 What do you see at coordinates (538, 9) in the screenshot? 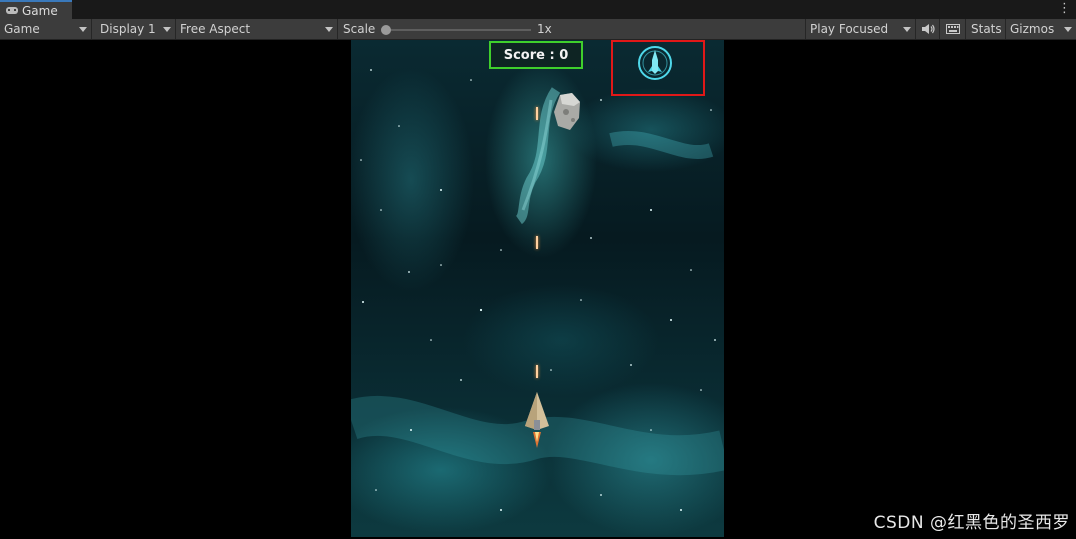
I see `tab-bar: Game ⋮` at bounding box center [538, 9].